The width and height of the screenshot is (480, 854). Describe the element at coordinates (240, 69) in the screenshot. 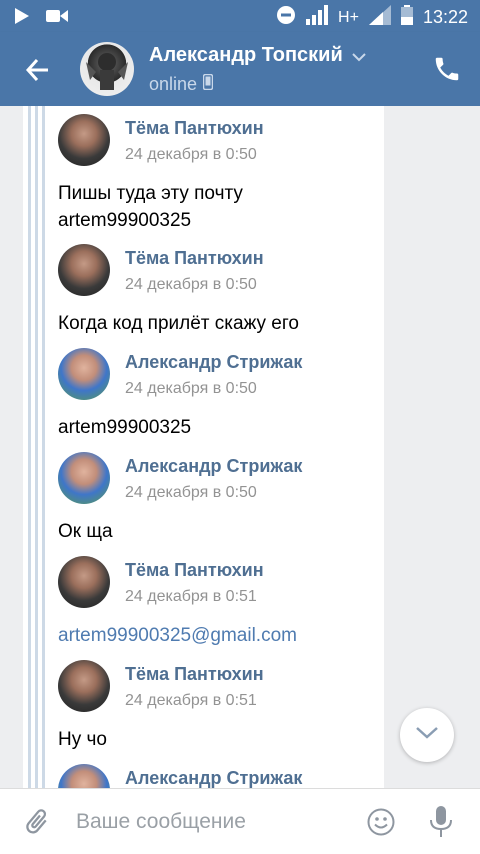

I see `chat-header: Александр Топский online` at that location.